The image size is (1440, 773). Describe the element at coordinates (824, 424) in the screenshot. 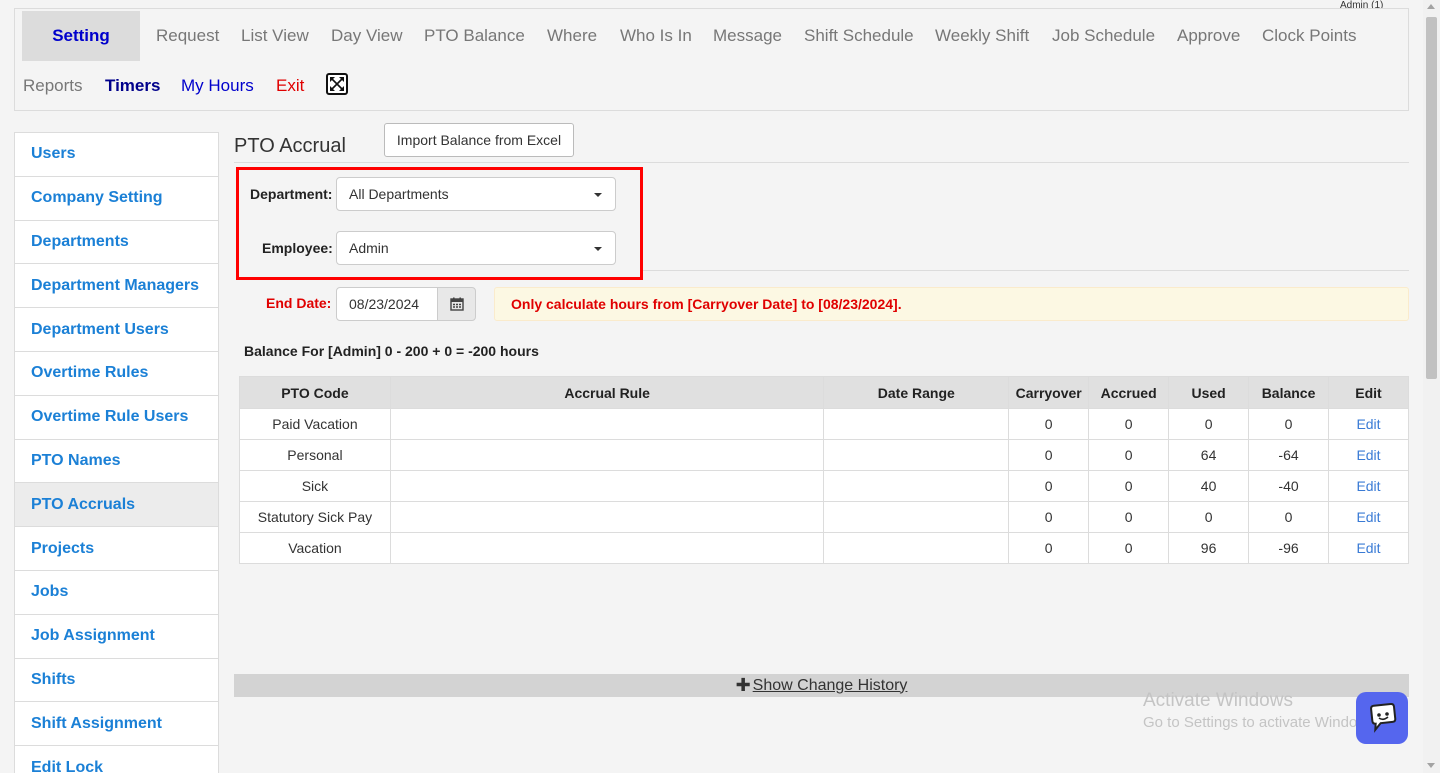

I see `table-row: Paid Vacation 0 0 0 0 Edit` at that location.